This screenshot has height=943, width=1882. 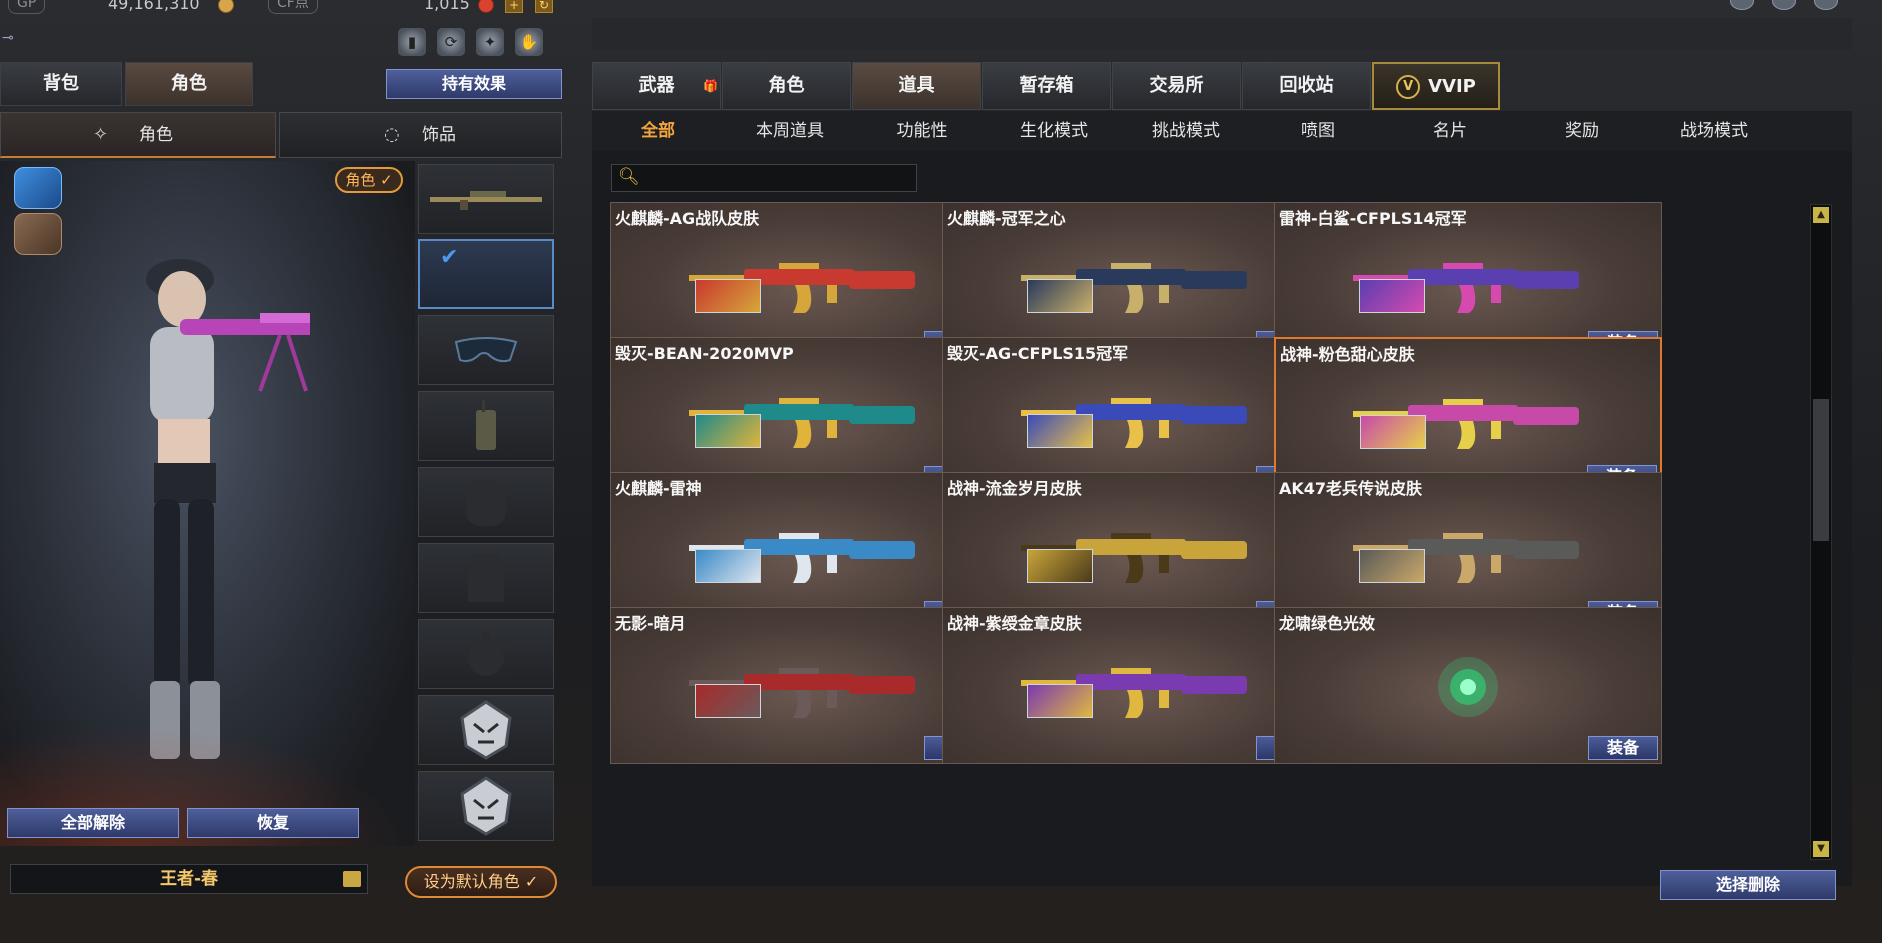 What do you see at coordinates (804, 280) in the screenshot?
I see `item-card: 火麒麟-AG战队皮肤装备` at bounding box center [804, 280].